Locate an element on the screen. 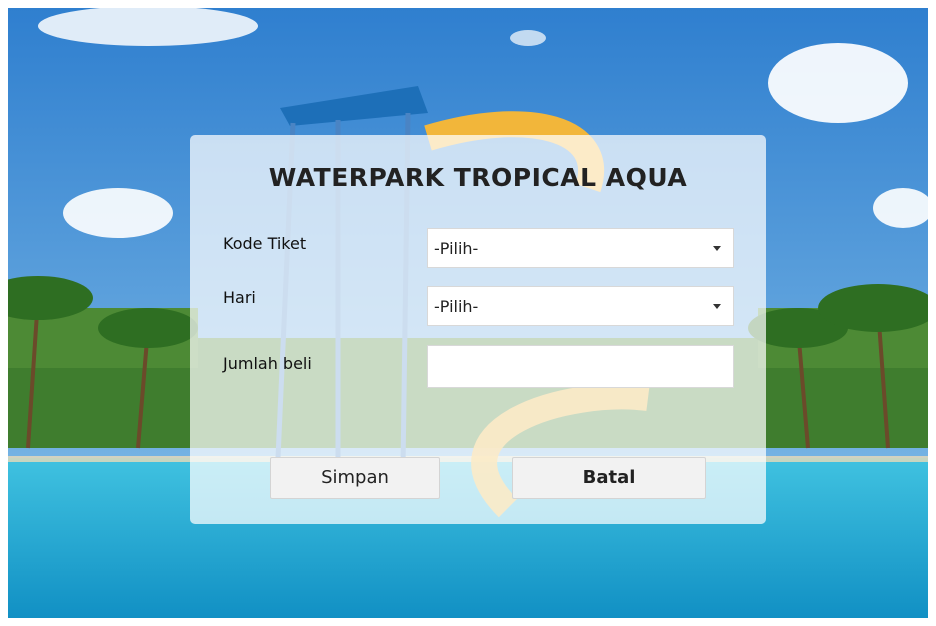 The height and width of the screenshot is (626, 936). hari-select: -Pilih- is located at coordinates (580, 306).